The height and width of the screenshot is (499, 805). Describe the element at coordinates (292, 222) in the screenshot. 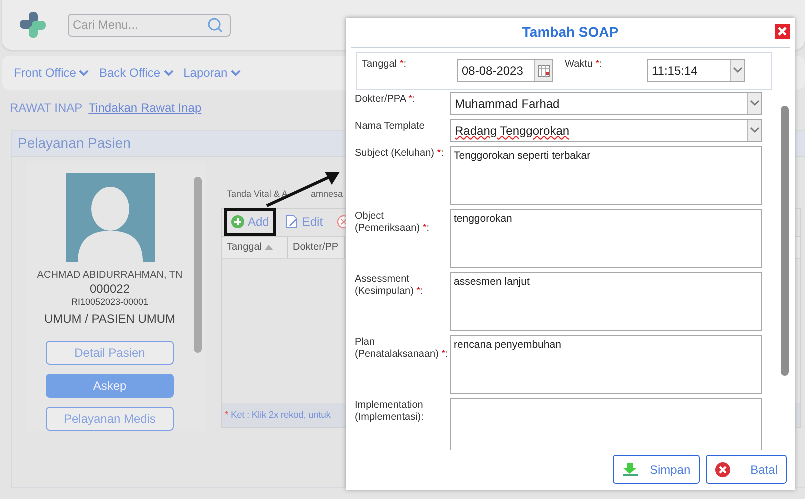

I see `document-pencil-icon` at that location.